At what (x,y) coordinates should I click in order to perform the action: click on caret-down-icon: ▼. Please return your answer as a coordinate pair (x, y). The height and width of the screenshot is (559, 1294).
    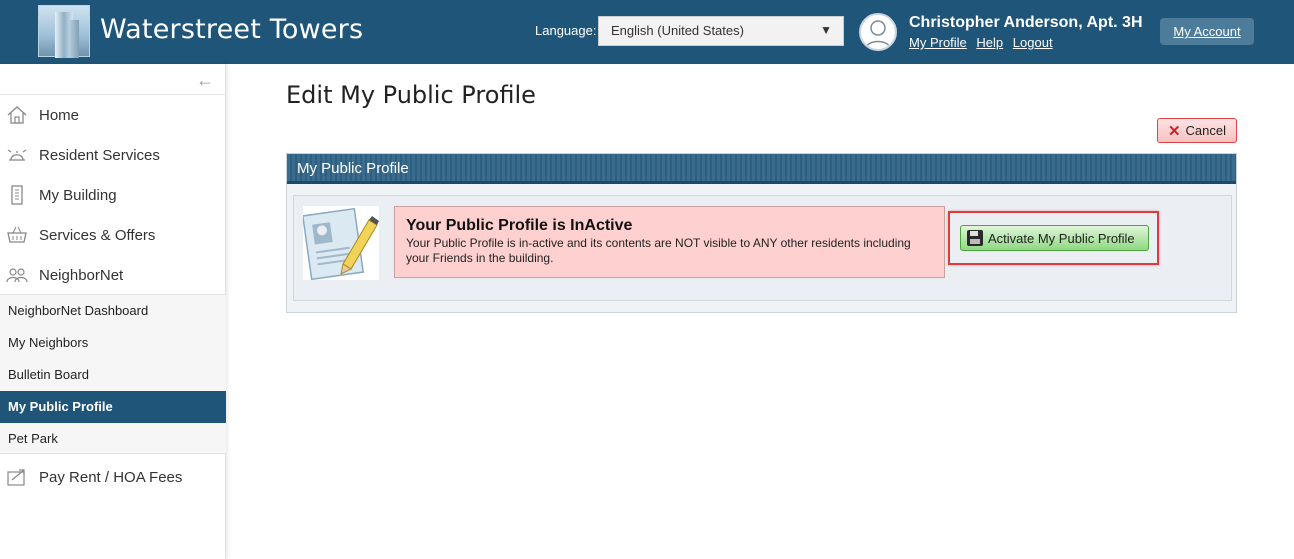
    Looking at the image, I should click on (826, 30).